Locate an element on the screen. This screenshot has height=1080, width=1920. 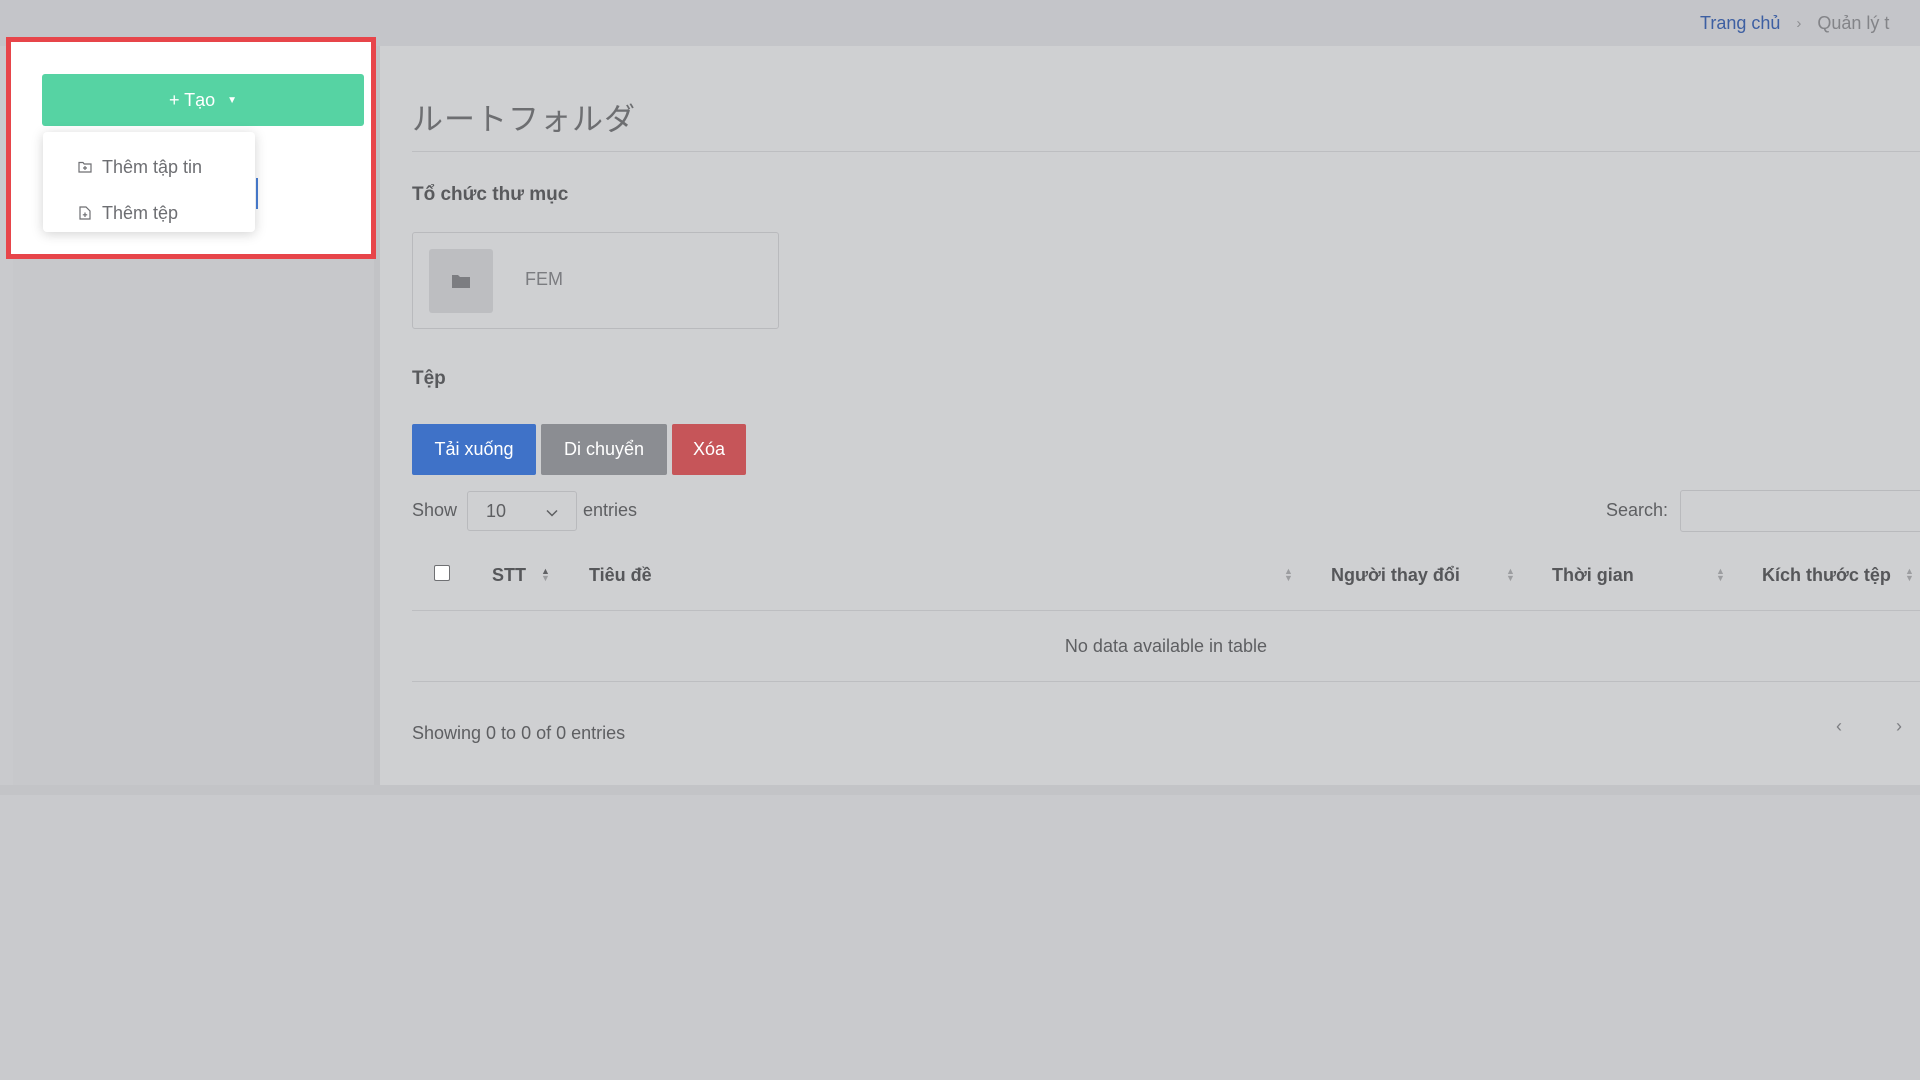
table-footer-divider is located at coordinates (1166, 681).